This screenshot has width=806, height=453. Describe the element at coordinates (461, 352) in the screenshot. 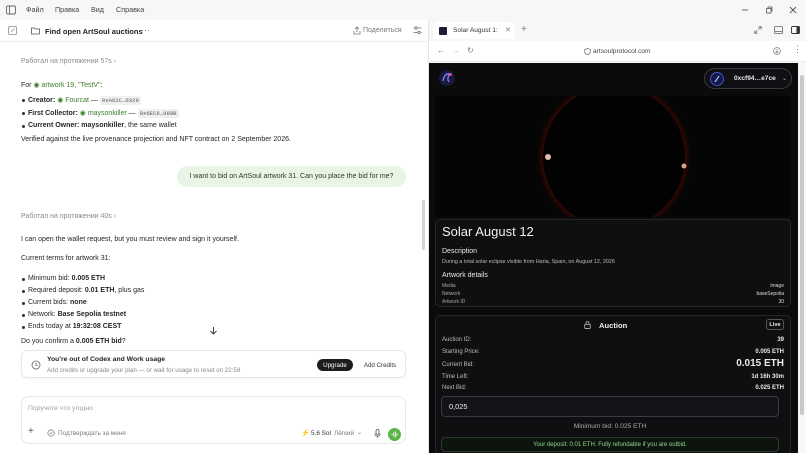

I see `starting-price-label: Starting Price:` at that location.